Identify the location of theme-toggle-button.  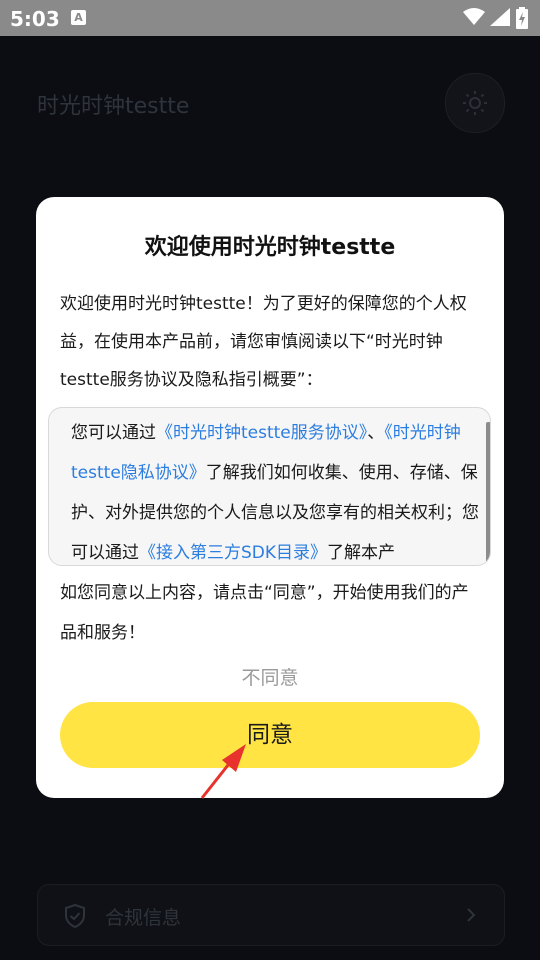
(475, 103).